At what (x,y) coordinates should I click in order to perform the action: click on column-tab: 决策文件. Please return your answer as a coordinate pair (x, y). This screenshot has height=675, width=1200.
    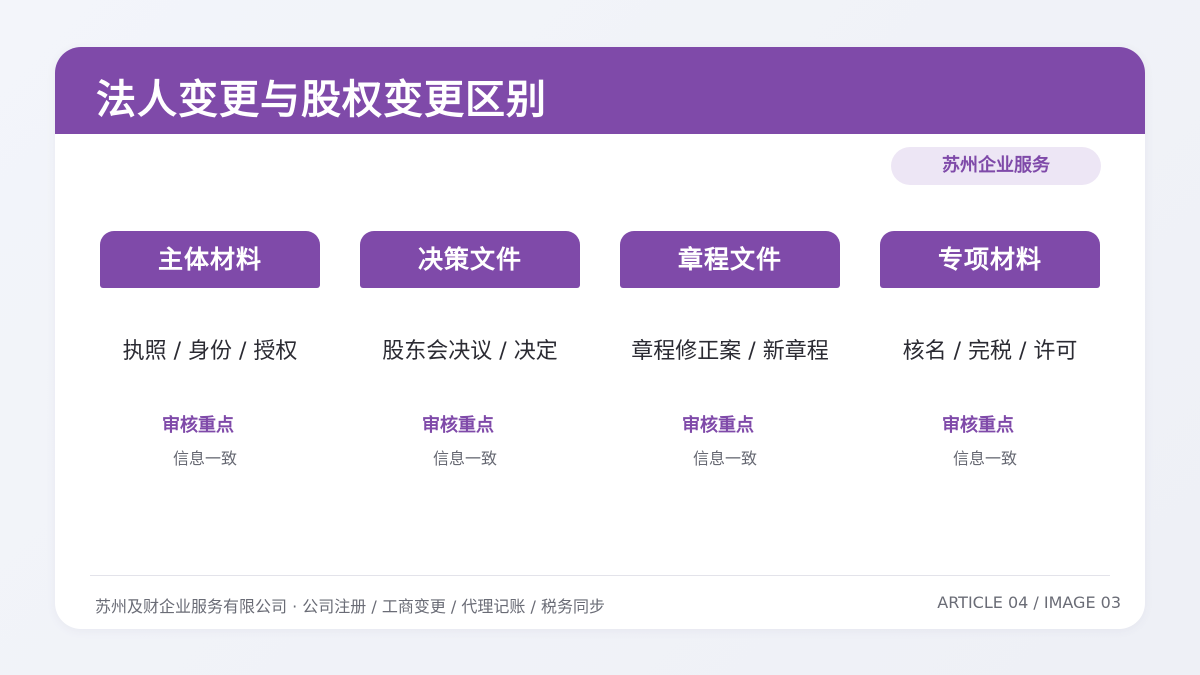
    Looking at the image, I should click on (470, 259).